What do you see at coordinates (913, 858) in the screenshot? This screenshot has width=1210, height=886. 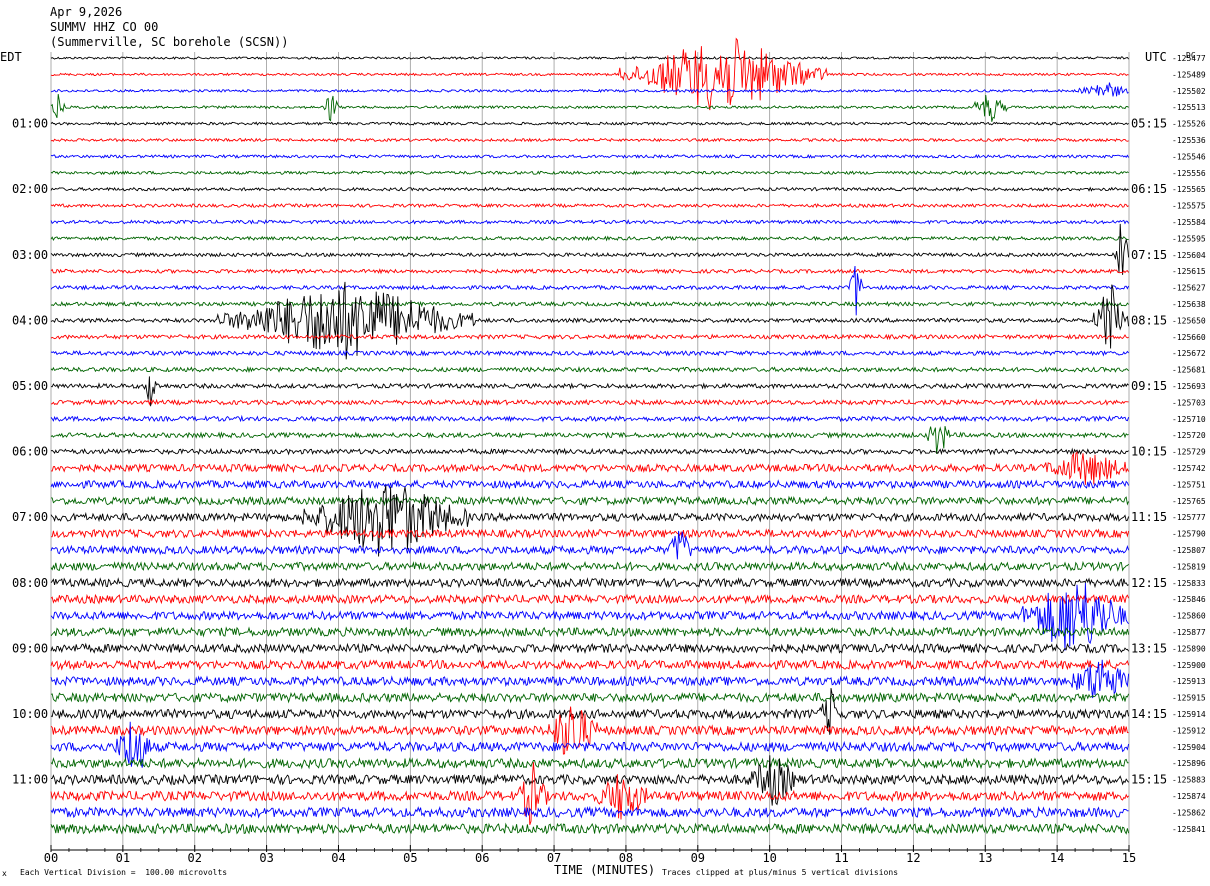 I see `x-tick-label-12: 12` at bounding box center [913, 858].